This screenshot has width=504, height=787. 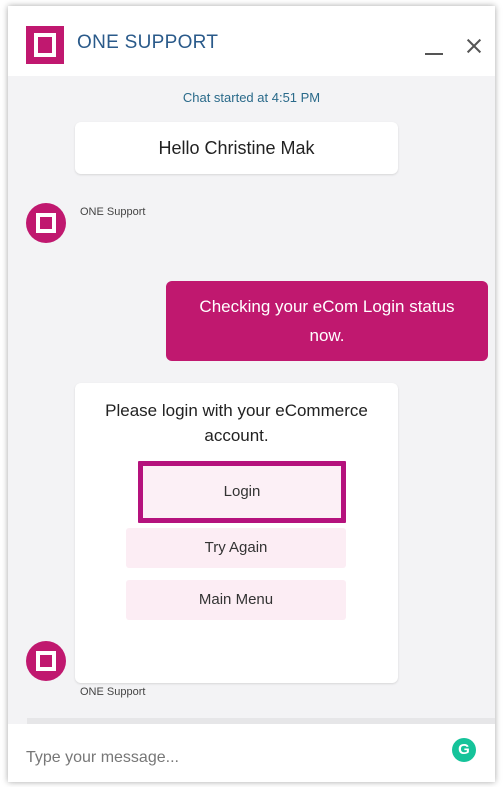 What do you see at coordinates (236, 600) in the screenshot?
I see `main-menu-button: Main Menu` at bounding box center [236, 600].